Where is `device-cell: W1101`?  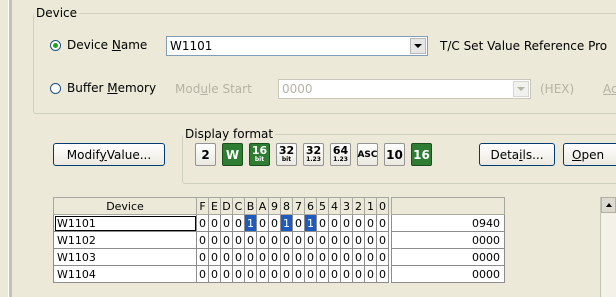 device-cell: W1101 is located at coordinates (125, 223).